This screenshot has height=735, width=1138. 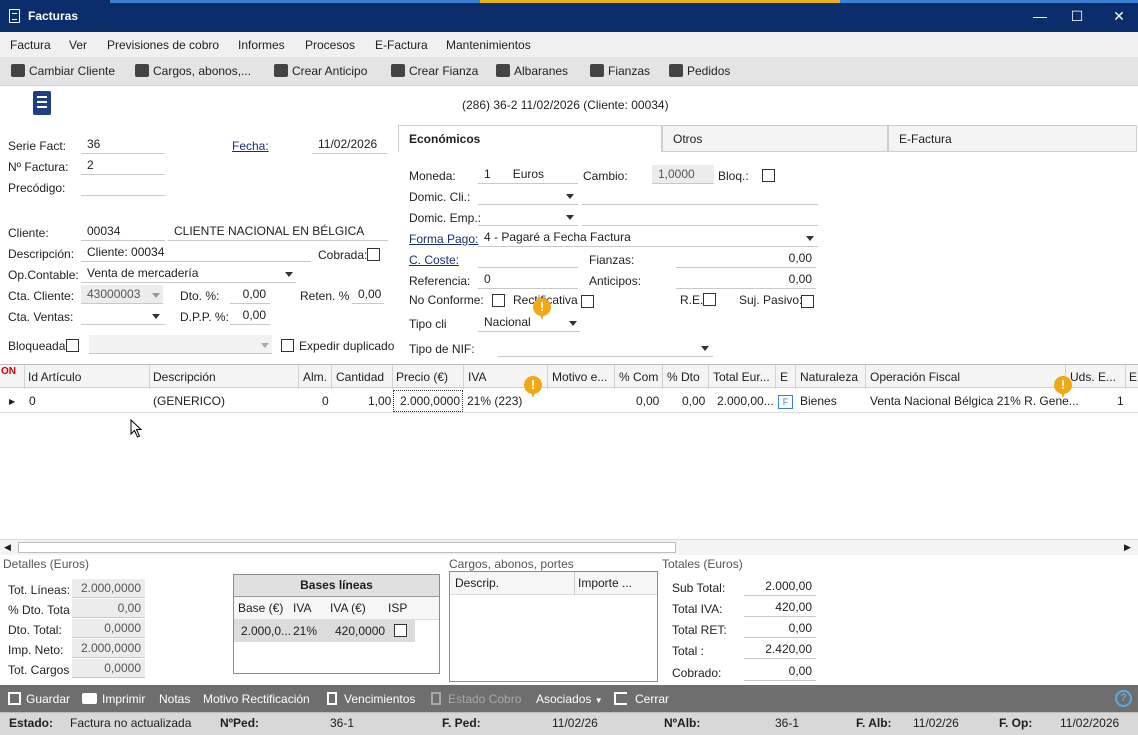 What do you see at coordinates (434, 71) in the screenshot?
I see `crear-fianza-button: Crear Fianza` at bounding box center [434, 71].